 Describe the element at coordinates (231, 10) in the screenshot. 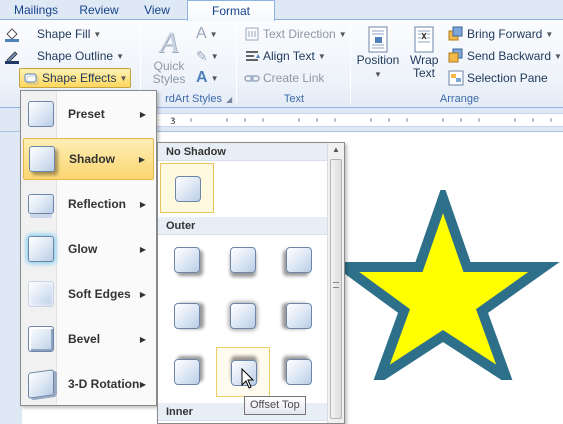

I see `tab-format: Format` at that location.